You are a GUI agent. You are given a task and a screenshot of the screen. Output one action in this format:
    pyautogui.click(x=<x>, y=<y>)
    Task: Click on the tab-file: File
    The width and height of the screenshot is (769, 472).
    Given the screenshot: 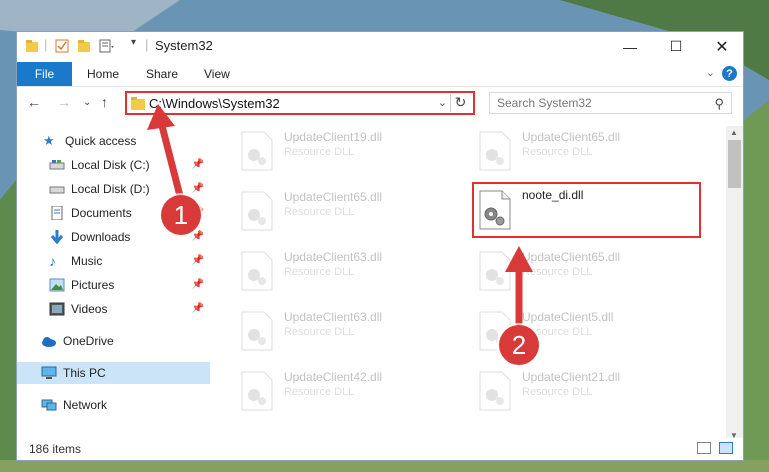 What is the action you would take?
    pyautogui.click(x=44, y=74)
    